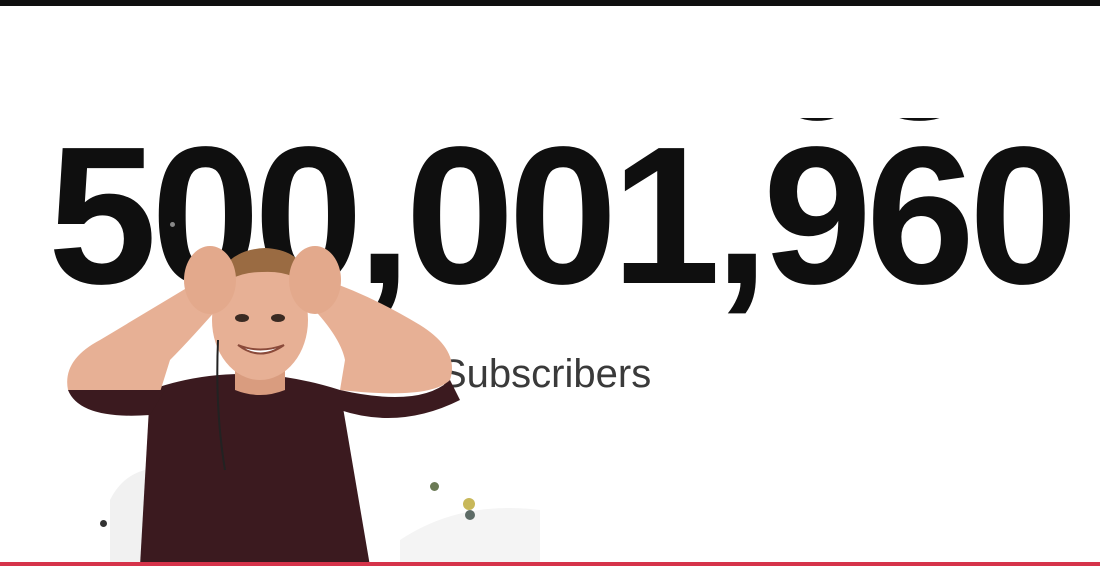 This screenshot has height=566, width=1100. I want to click on rolling-digit-hundreds: 0 9, so click(814, 216).